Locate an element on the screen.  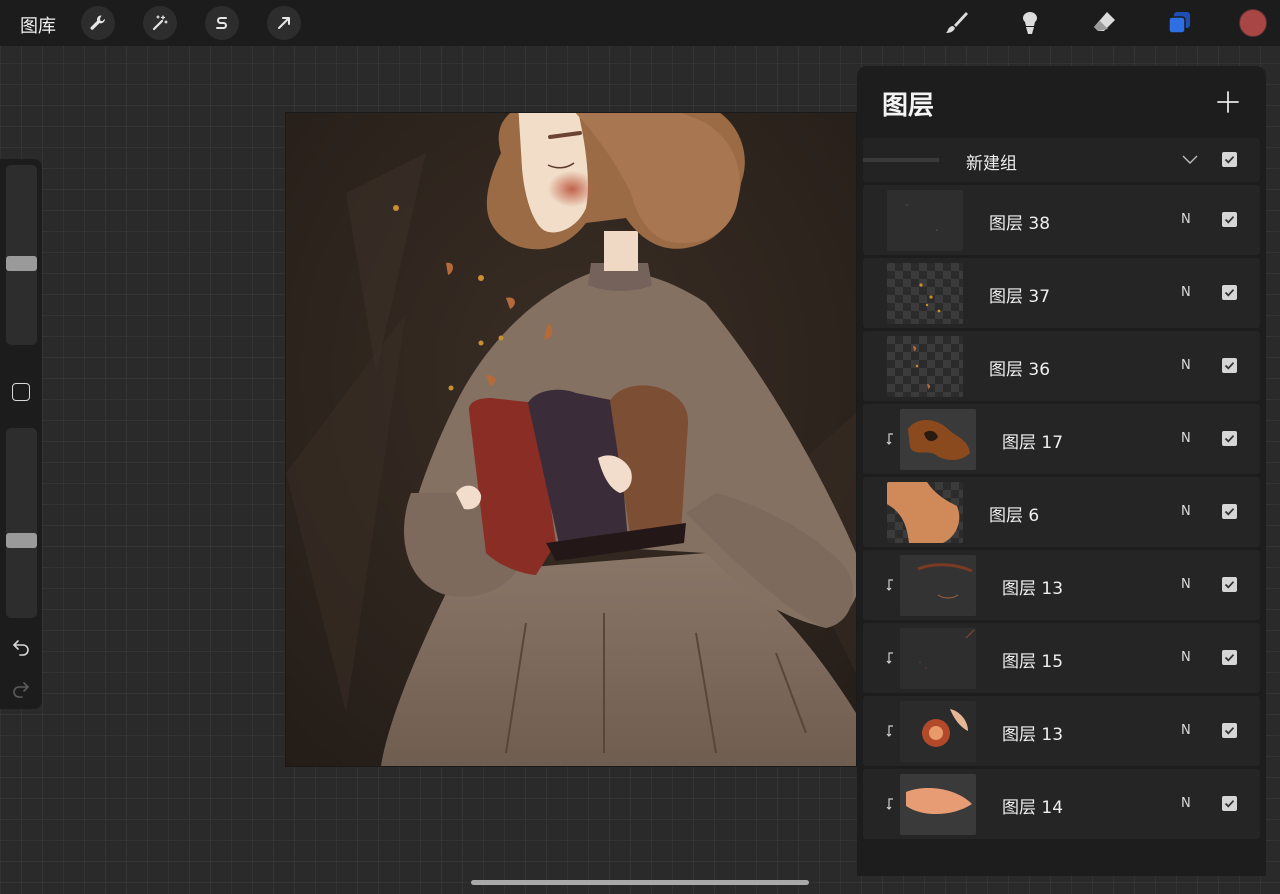
layer-row: 图层 15 N is located at coordinates (1061, 658).